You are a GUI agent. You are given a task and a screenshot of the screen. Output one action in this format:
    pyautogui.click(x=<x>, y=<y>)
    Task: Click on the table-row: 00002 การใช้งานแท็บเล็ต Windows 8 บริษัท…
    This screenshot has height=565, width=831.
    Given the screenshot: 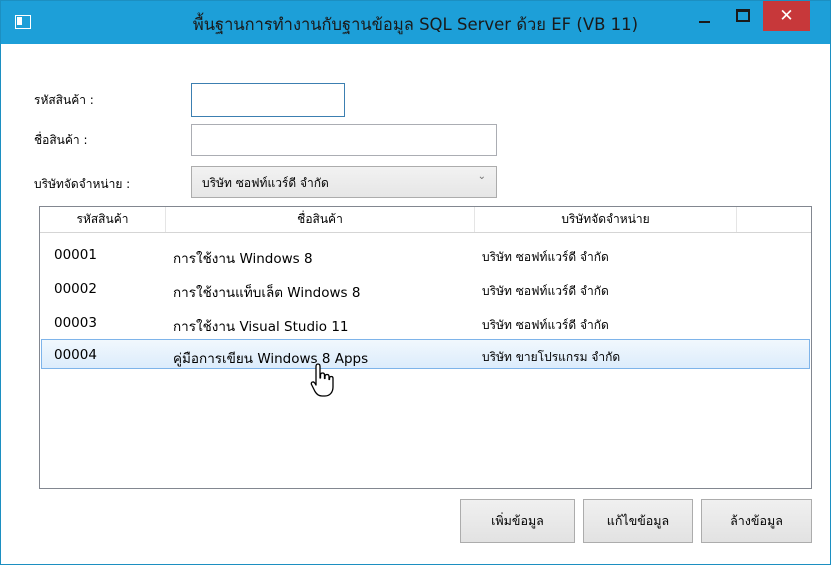 What is the action you would take?
    pyautogui.click(x=425, y=289)
    